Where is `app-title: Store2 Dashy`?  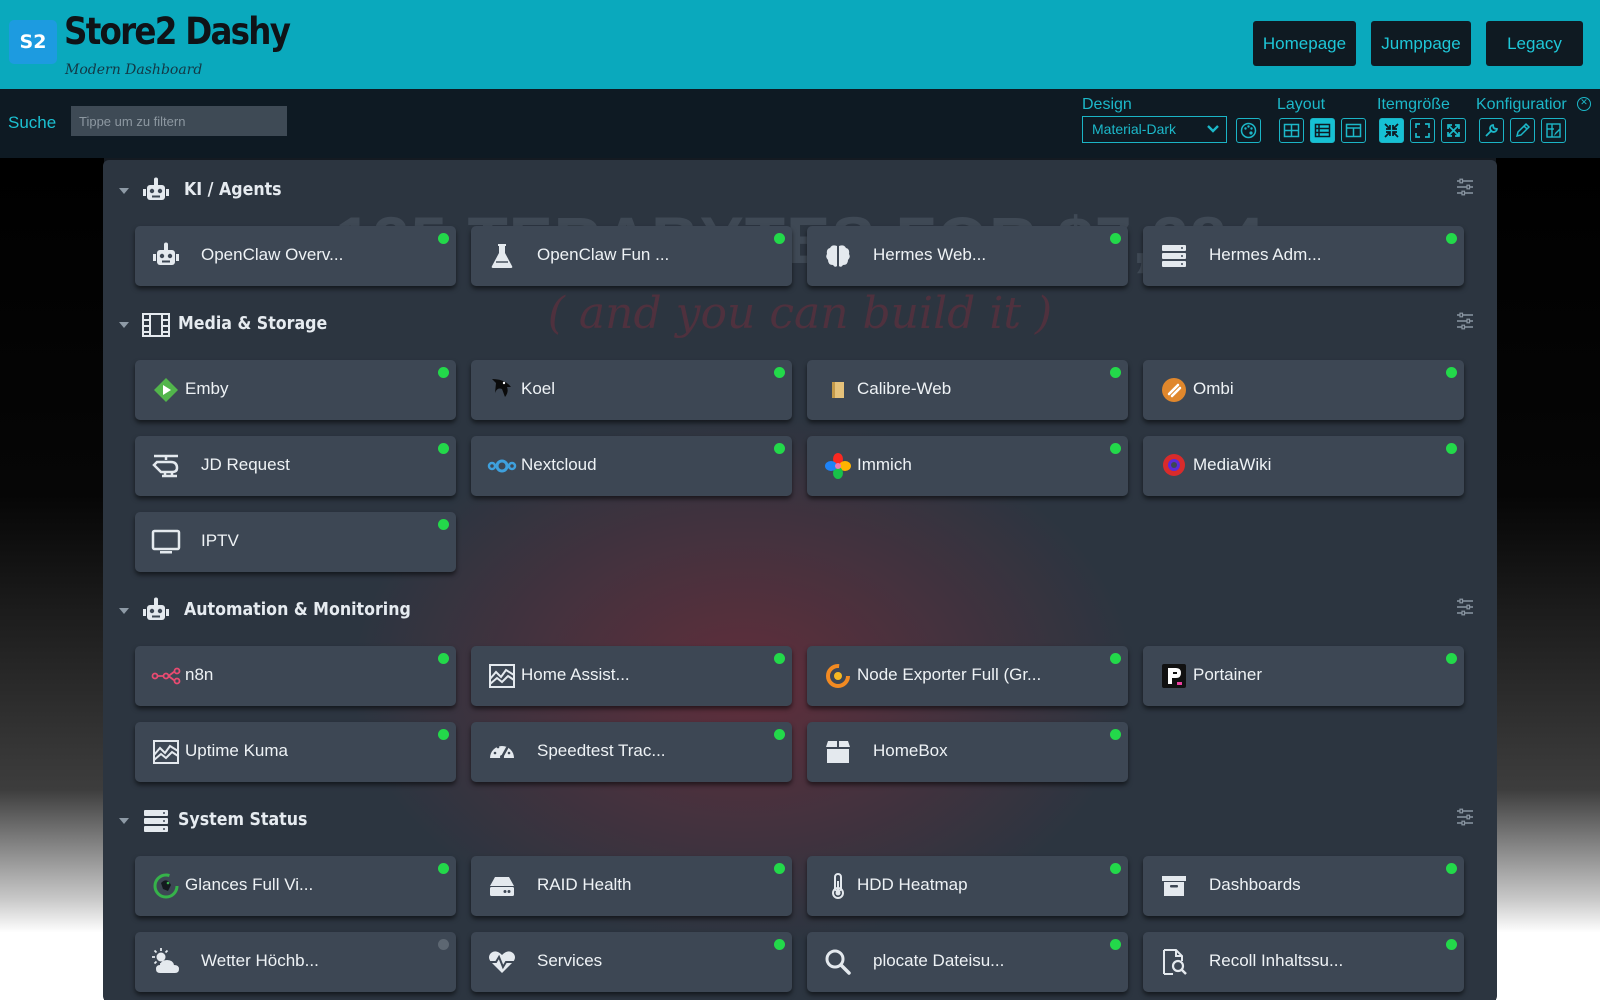 app-title: Store2 Dashy is located at coordinates (177, 31).